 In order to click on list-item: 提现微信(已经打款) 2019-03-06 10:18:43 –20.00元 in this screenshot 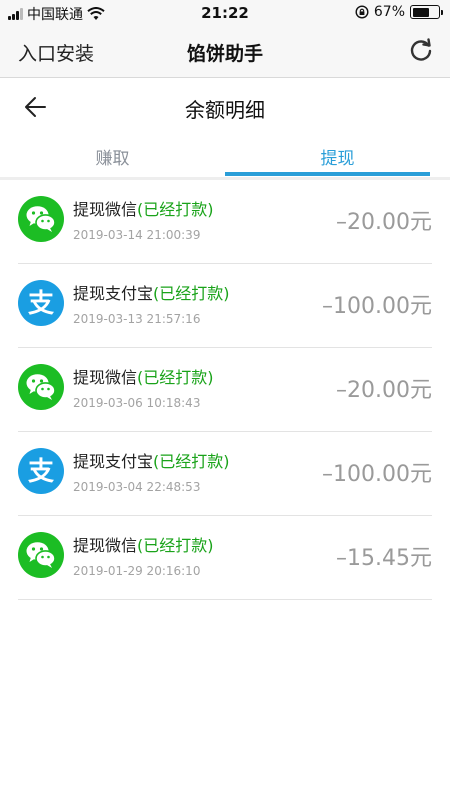, I will do `click(225, 390)`.